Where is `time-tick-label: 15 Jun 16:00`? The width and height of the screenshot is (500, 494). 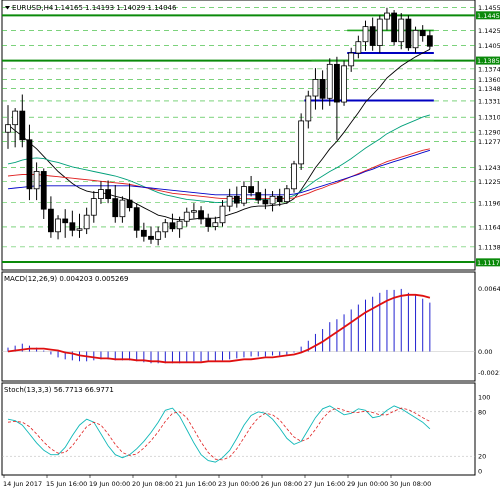 time-tick-label: 15 Jun 16:00 is located at coordinates (66, 484).